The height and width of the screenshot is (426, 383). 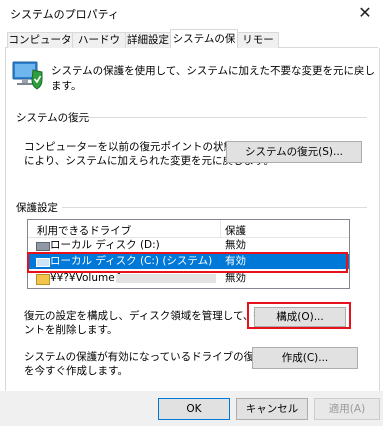 What do you see at coordinates (214, 207) in the screenshot?
I see `protection-divider` at bounding box center [214, 207].